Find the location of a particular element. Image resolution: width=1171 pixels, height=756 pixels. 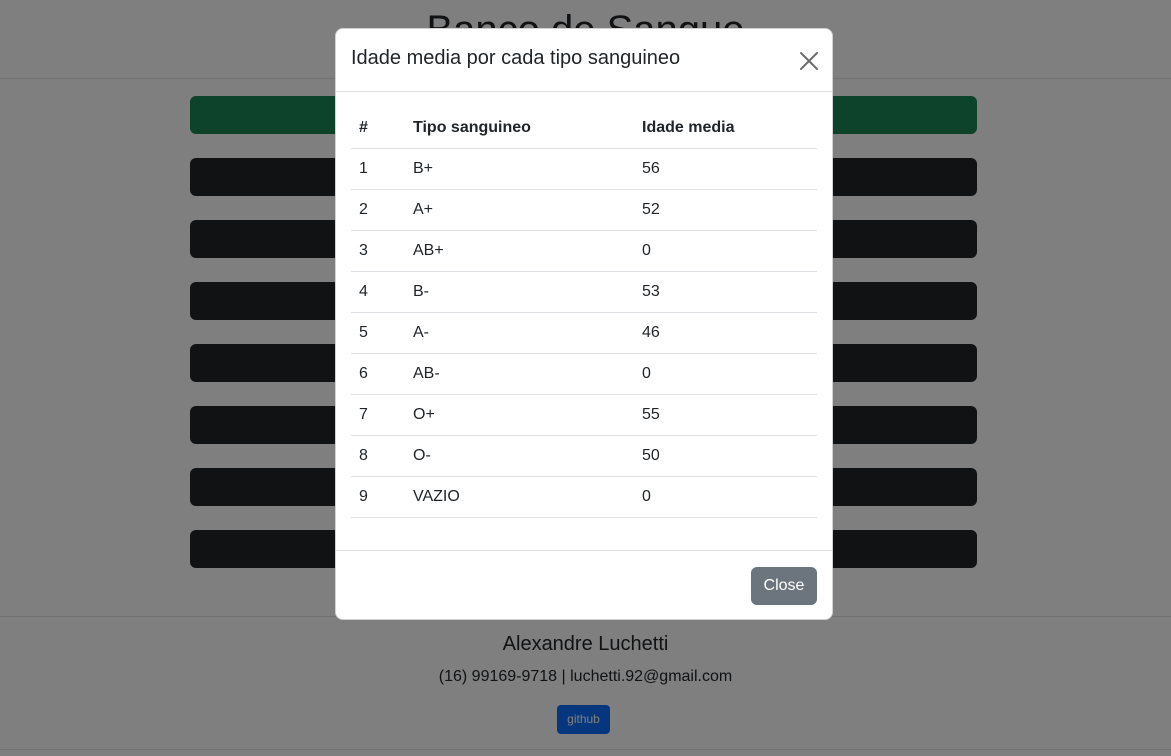

row-average-age: 46 is located at coordinates (725, 333).